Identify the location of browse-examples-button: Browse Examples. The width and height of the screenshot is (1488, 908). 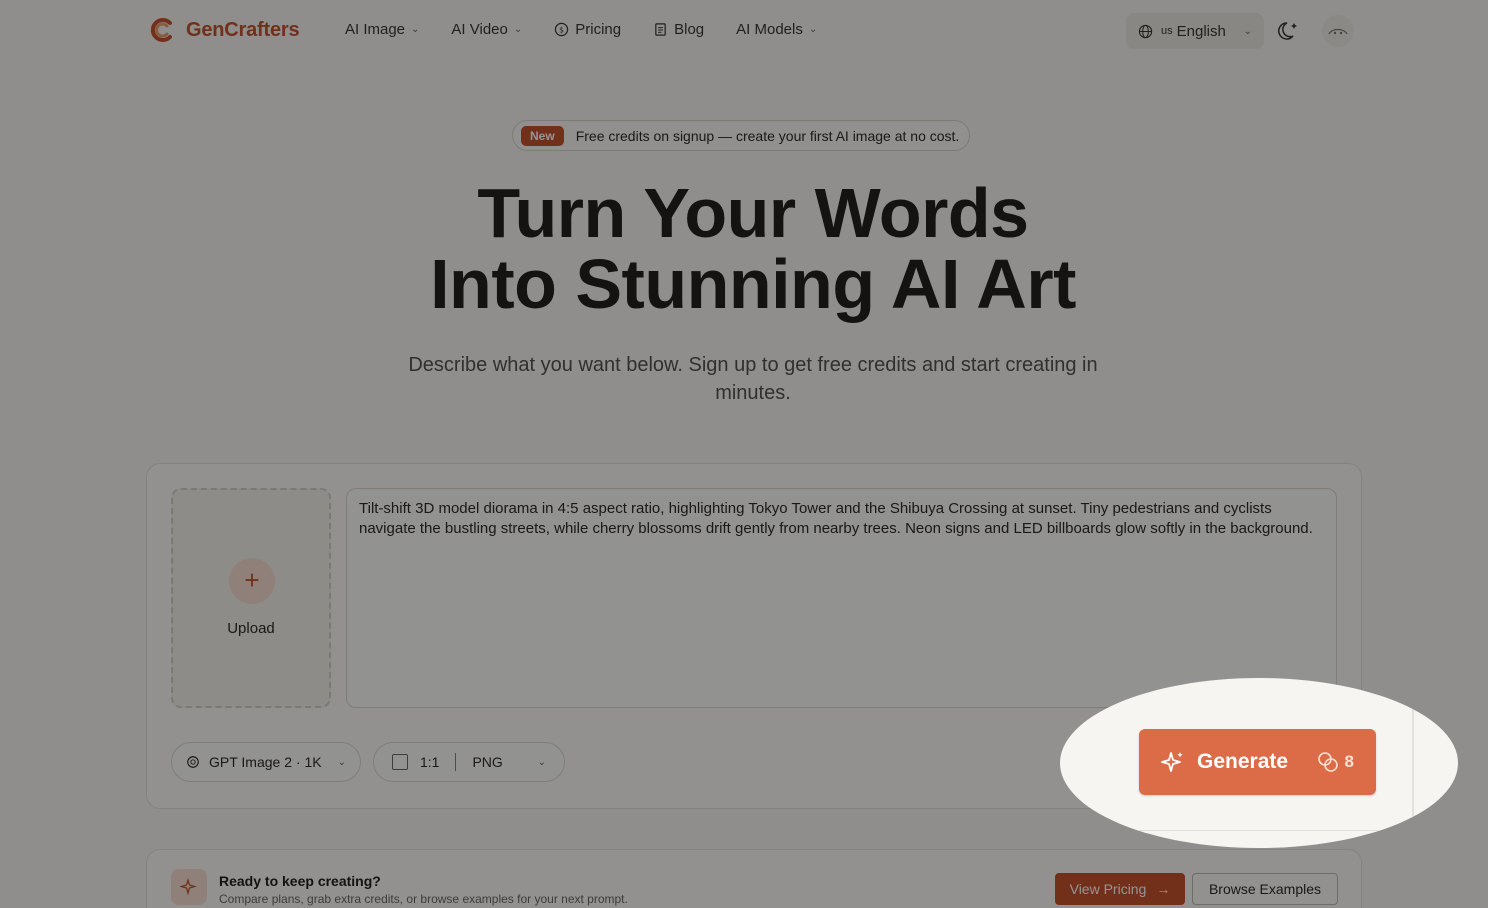
(1265, 889).